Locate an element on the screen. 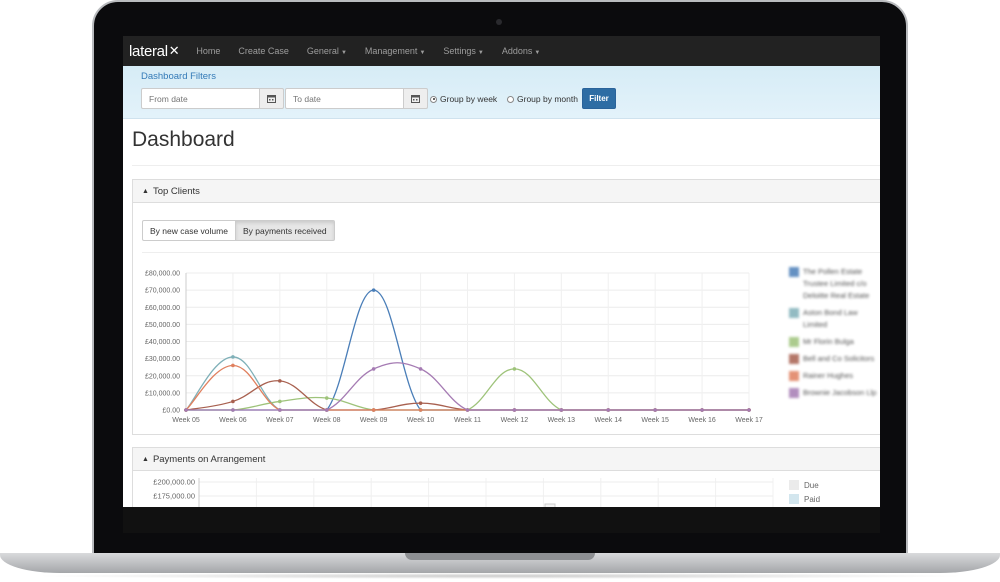  legend-label: Brownie Jacobson Llp is located at coordinates (840, 392).